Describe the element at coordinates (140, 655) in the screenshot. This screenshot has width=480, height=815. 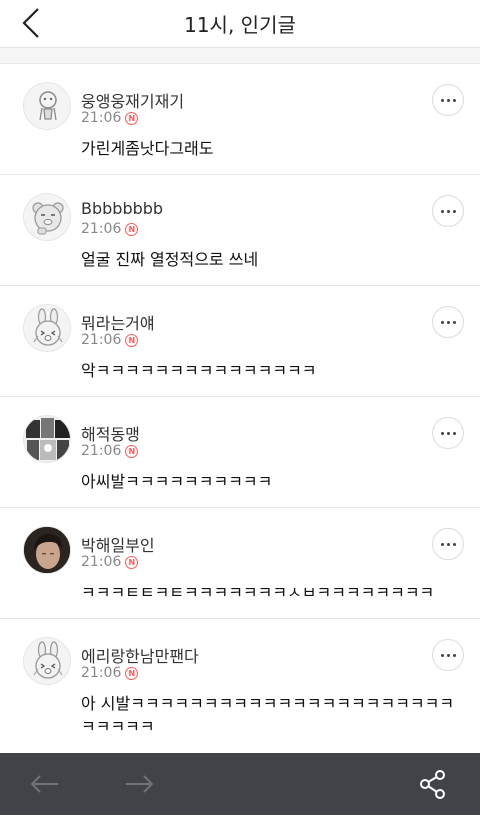
I see `comment-nickname: 에리랑한남만팬다` at that location.